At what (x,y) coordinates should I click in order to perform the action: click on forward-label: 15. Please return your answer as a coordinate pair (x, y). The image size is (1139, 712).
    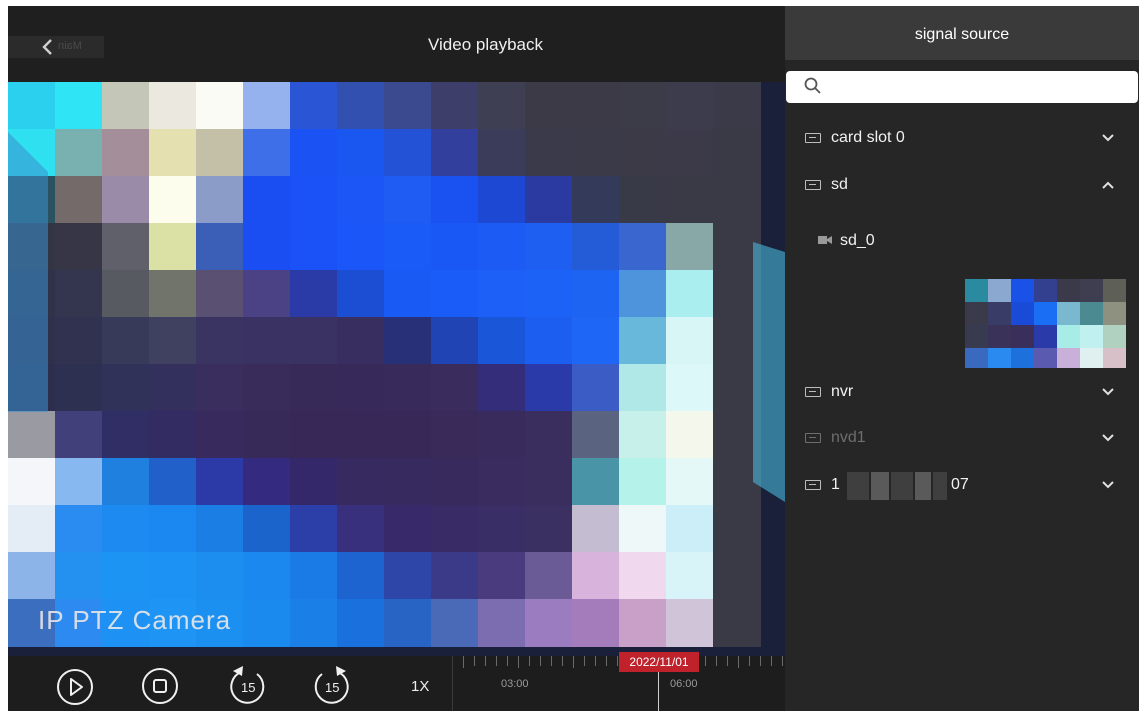
    Looking at the image, I should click on (332, 687).